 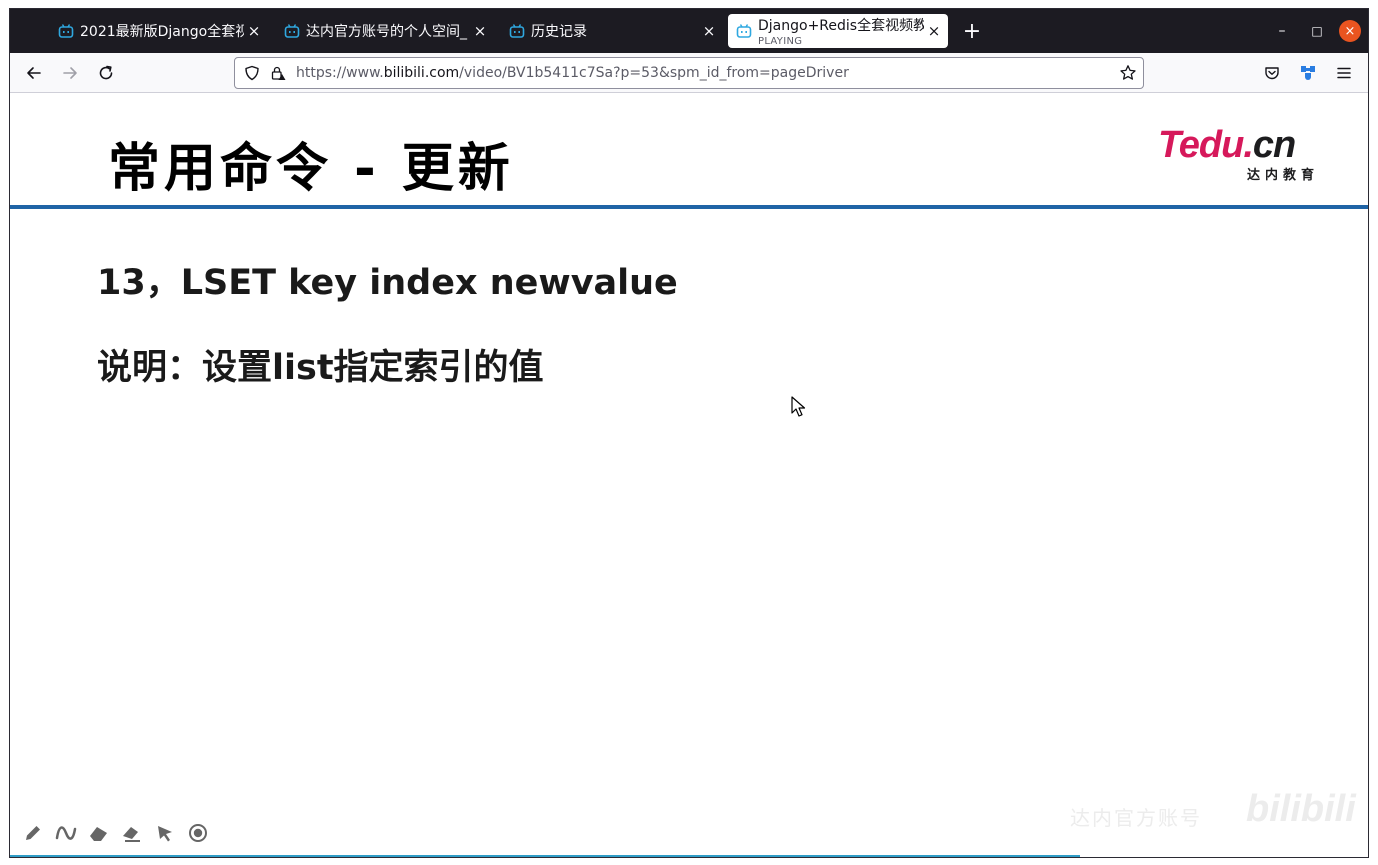 I want to click on watermark-logo: bilibili, so click(x=1301, y=809).